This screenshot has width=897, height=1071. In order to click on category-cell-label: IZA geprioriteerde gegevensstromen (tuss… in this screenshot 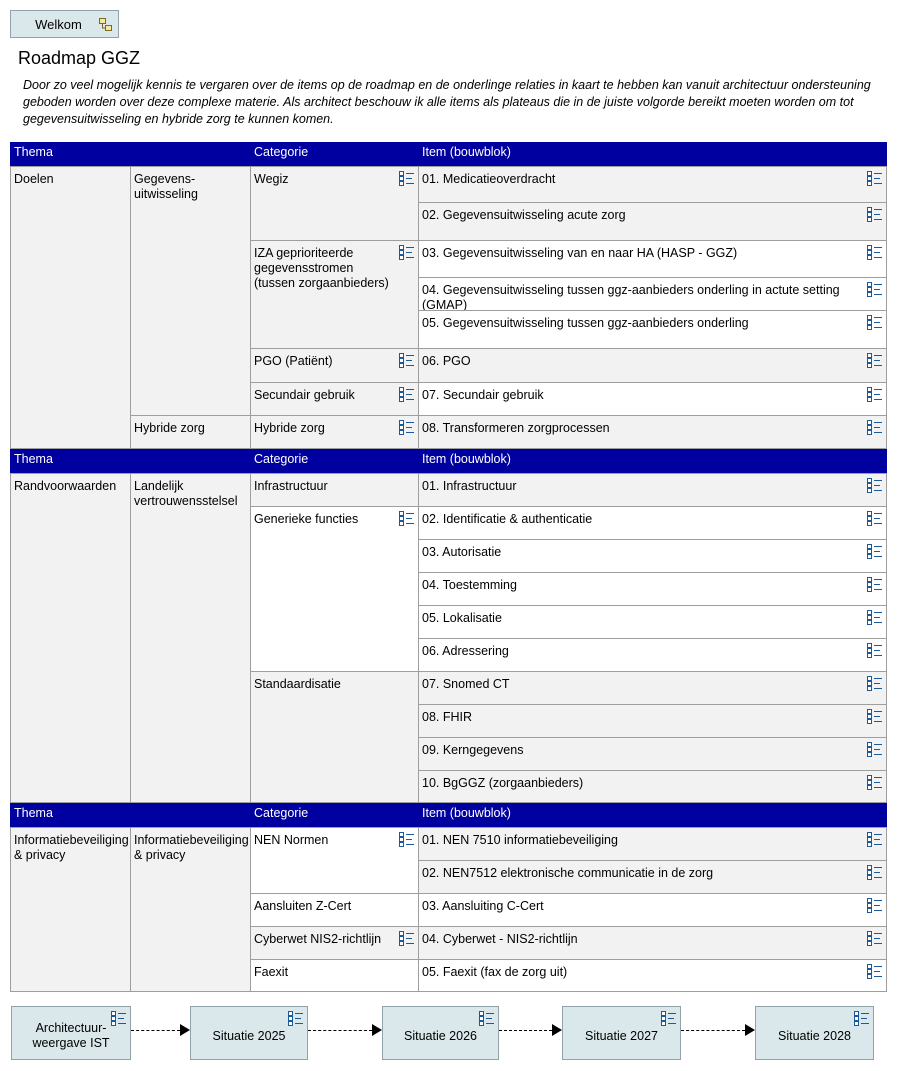, I will do `click(321, 268)`.